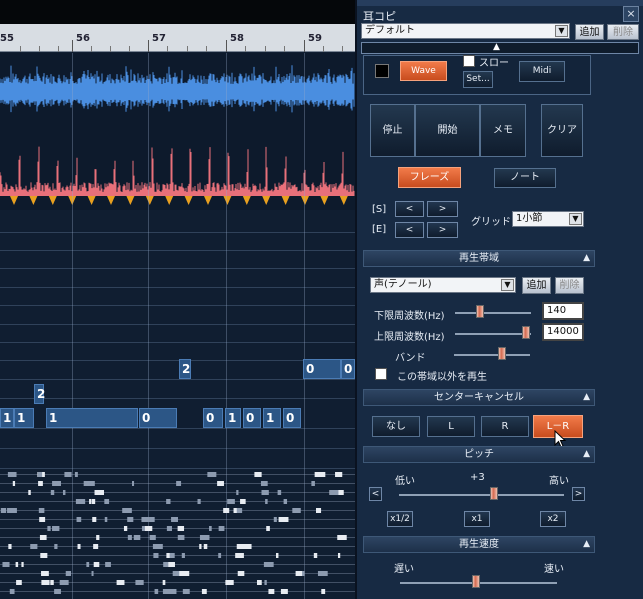  What do you see at coordinates (442, 209) in the screenshot?
I see `start-next-button: >` at bounding box center [442, 209].